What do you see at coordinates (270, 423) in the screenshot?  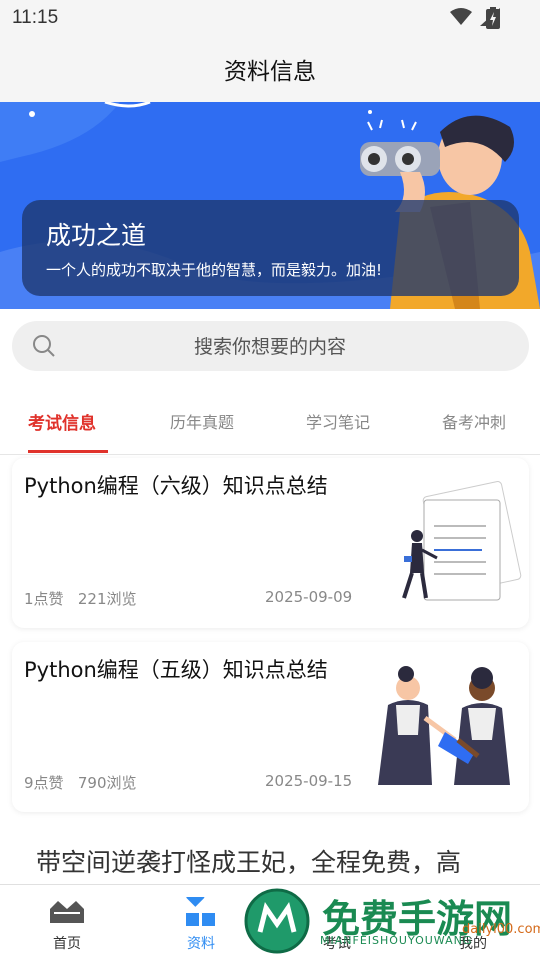 I see `tab-bar: 考试信息 历年真题 学习笔记 备考冲刺` at bounding box center [270, 423].